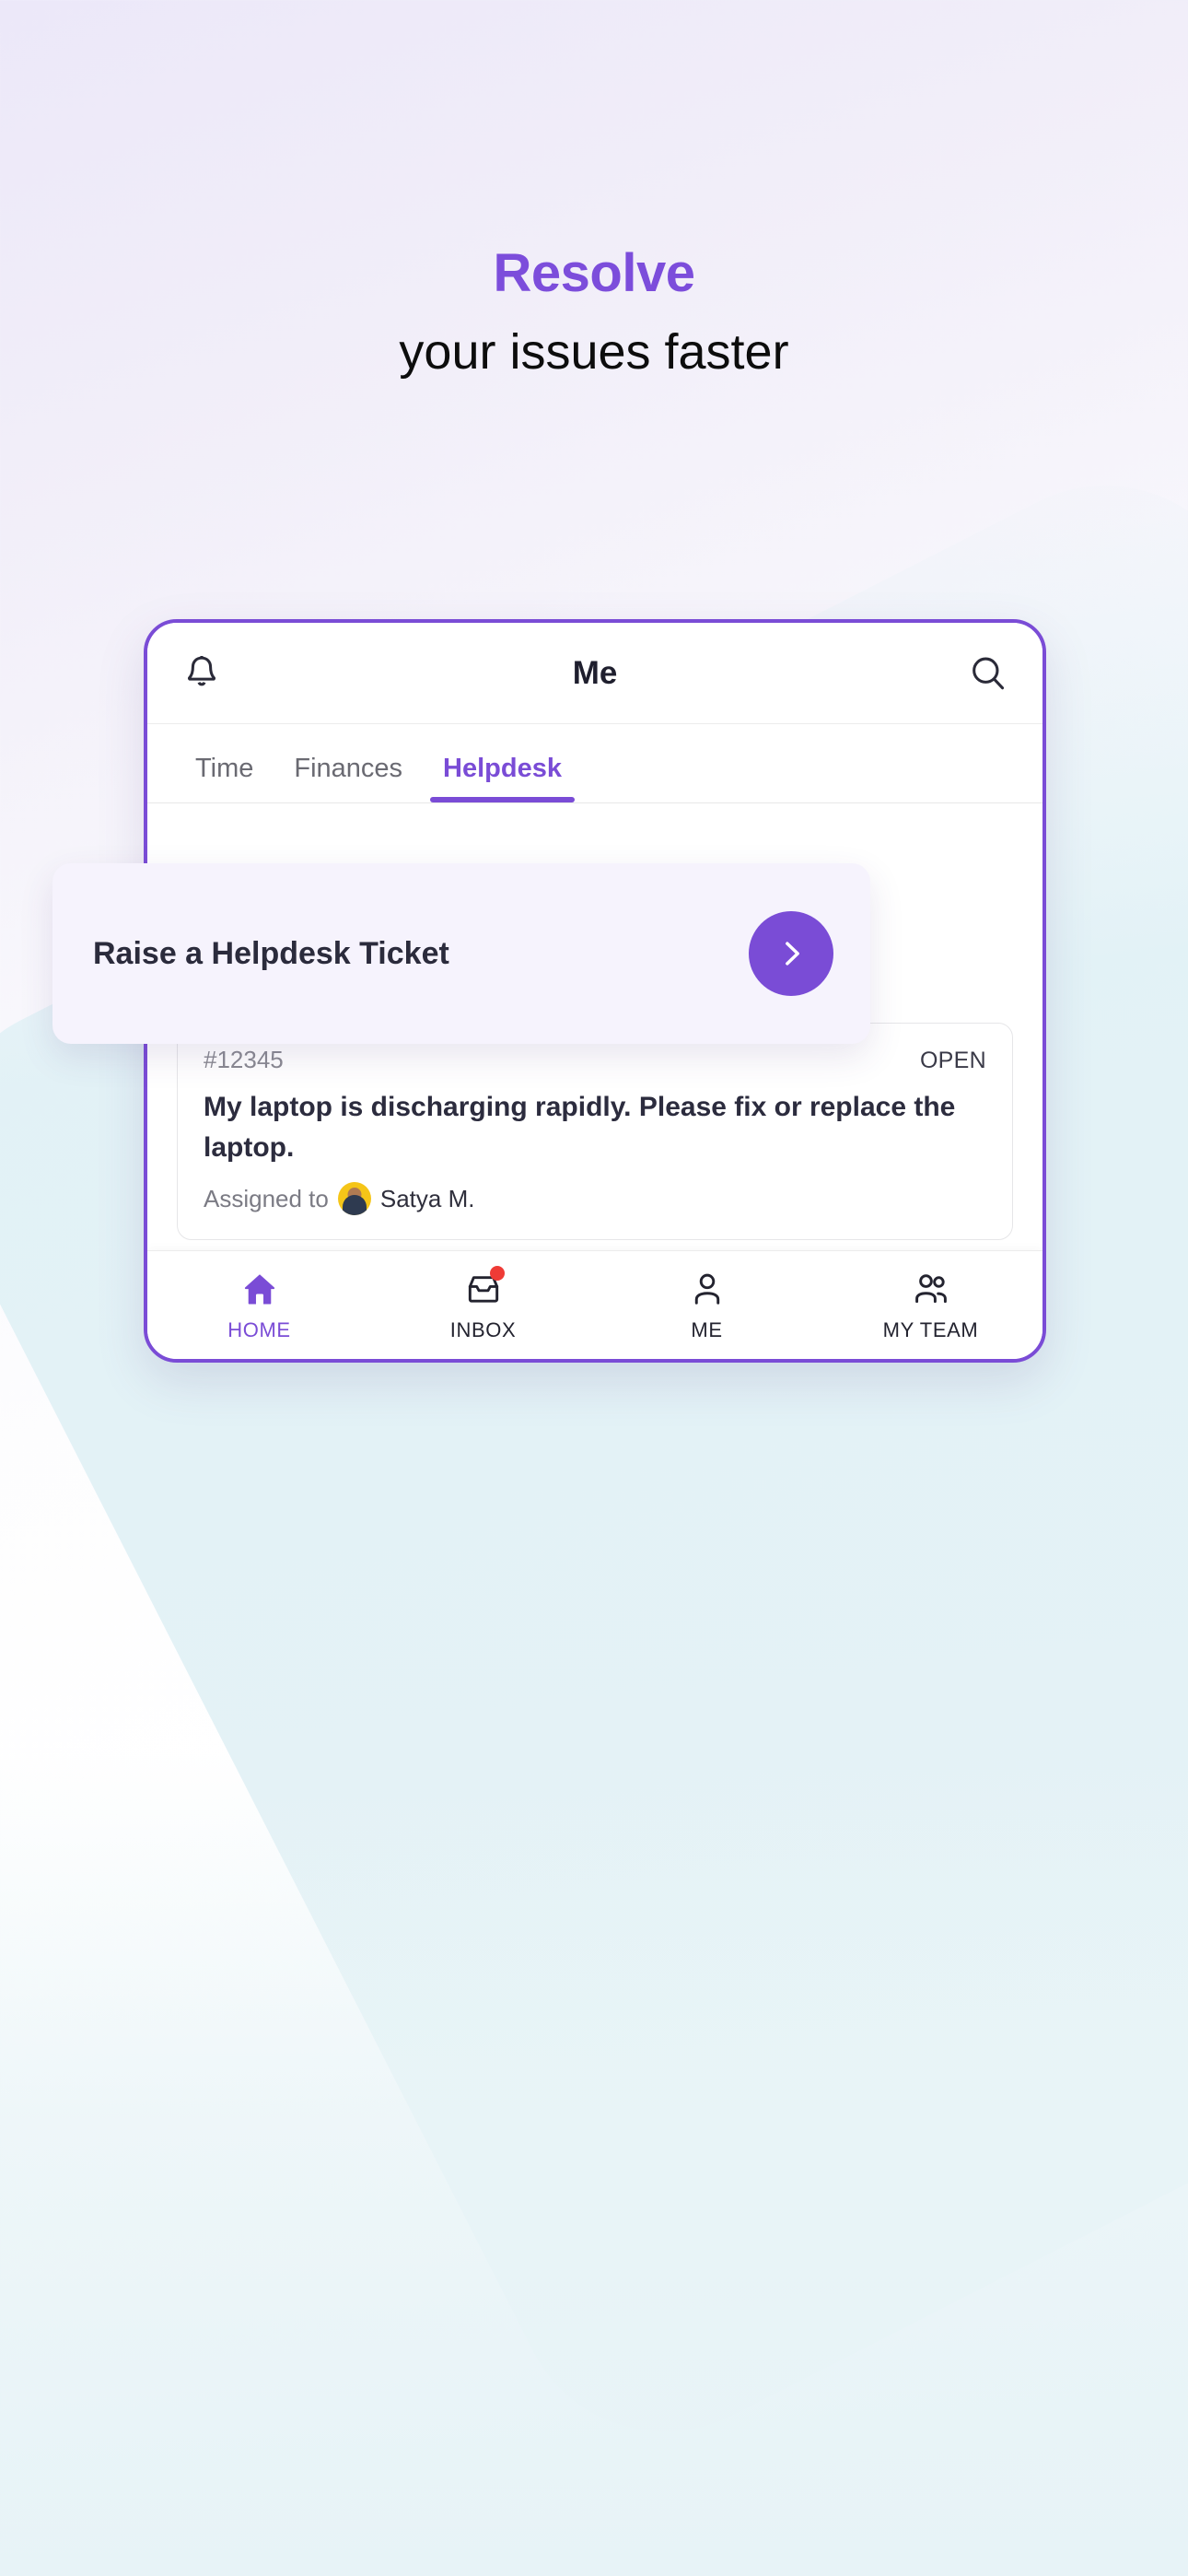 The image size is (1188, 2576). Describe the element at coordinates (707, 1329) in the screenshot. I see `nav-label: ME` at that location.